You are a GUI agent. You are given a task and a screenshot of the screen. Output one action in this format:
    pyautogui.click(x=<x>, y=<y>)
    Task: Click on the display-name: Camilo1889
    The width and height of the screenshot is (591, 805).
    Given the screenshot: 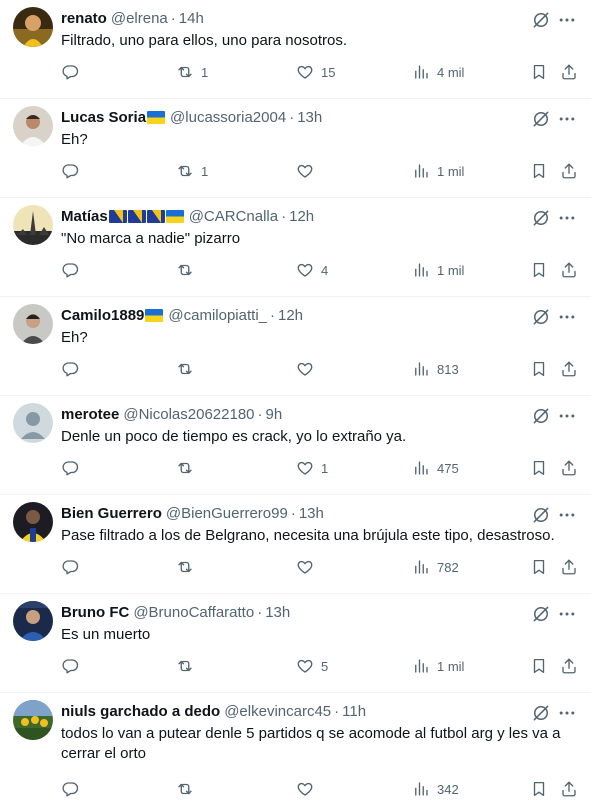 What is the action you would take?
    pyautogui.click(x=102, y=315)
    